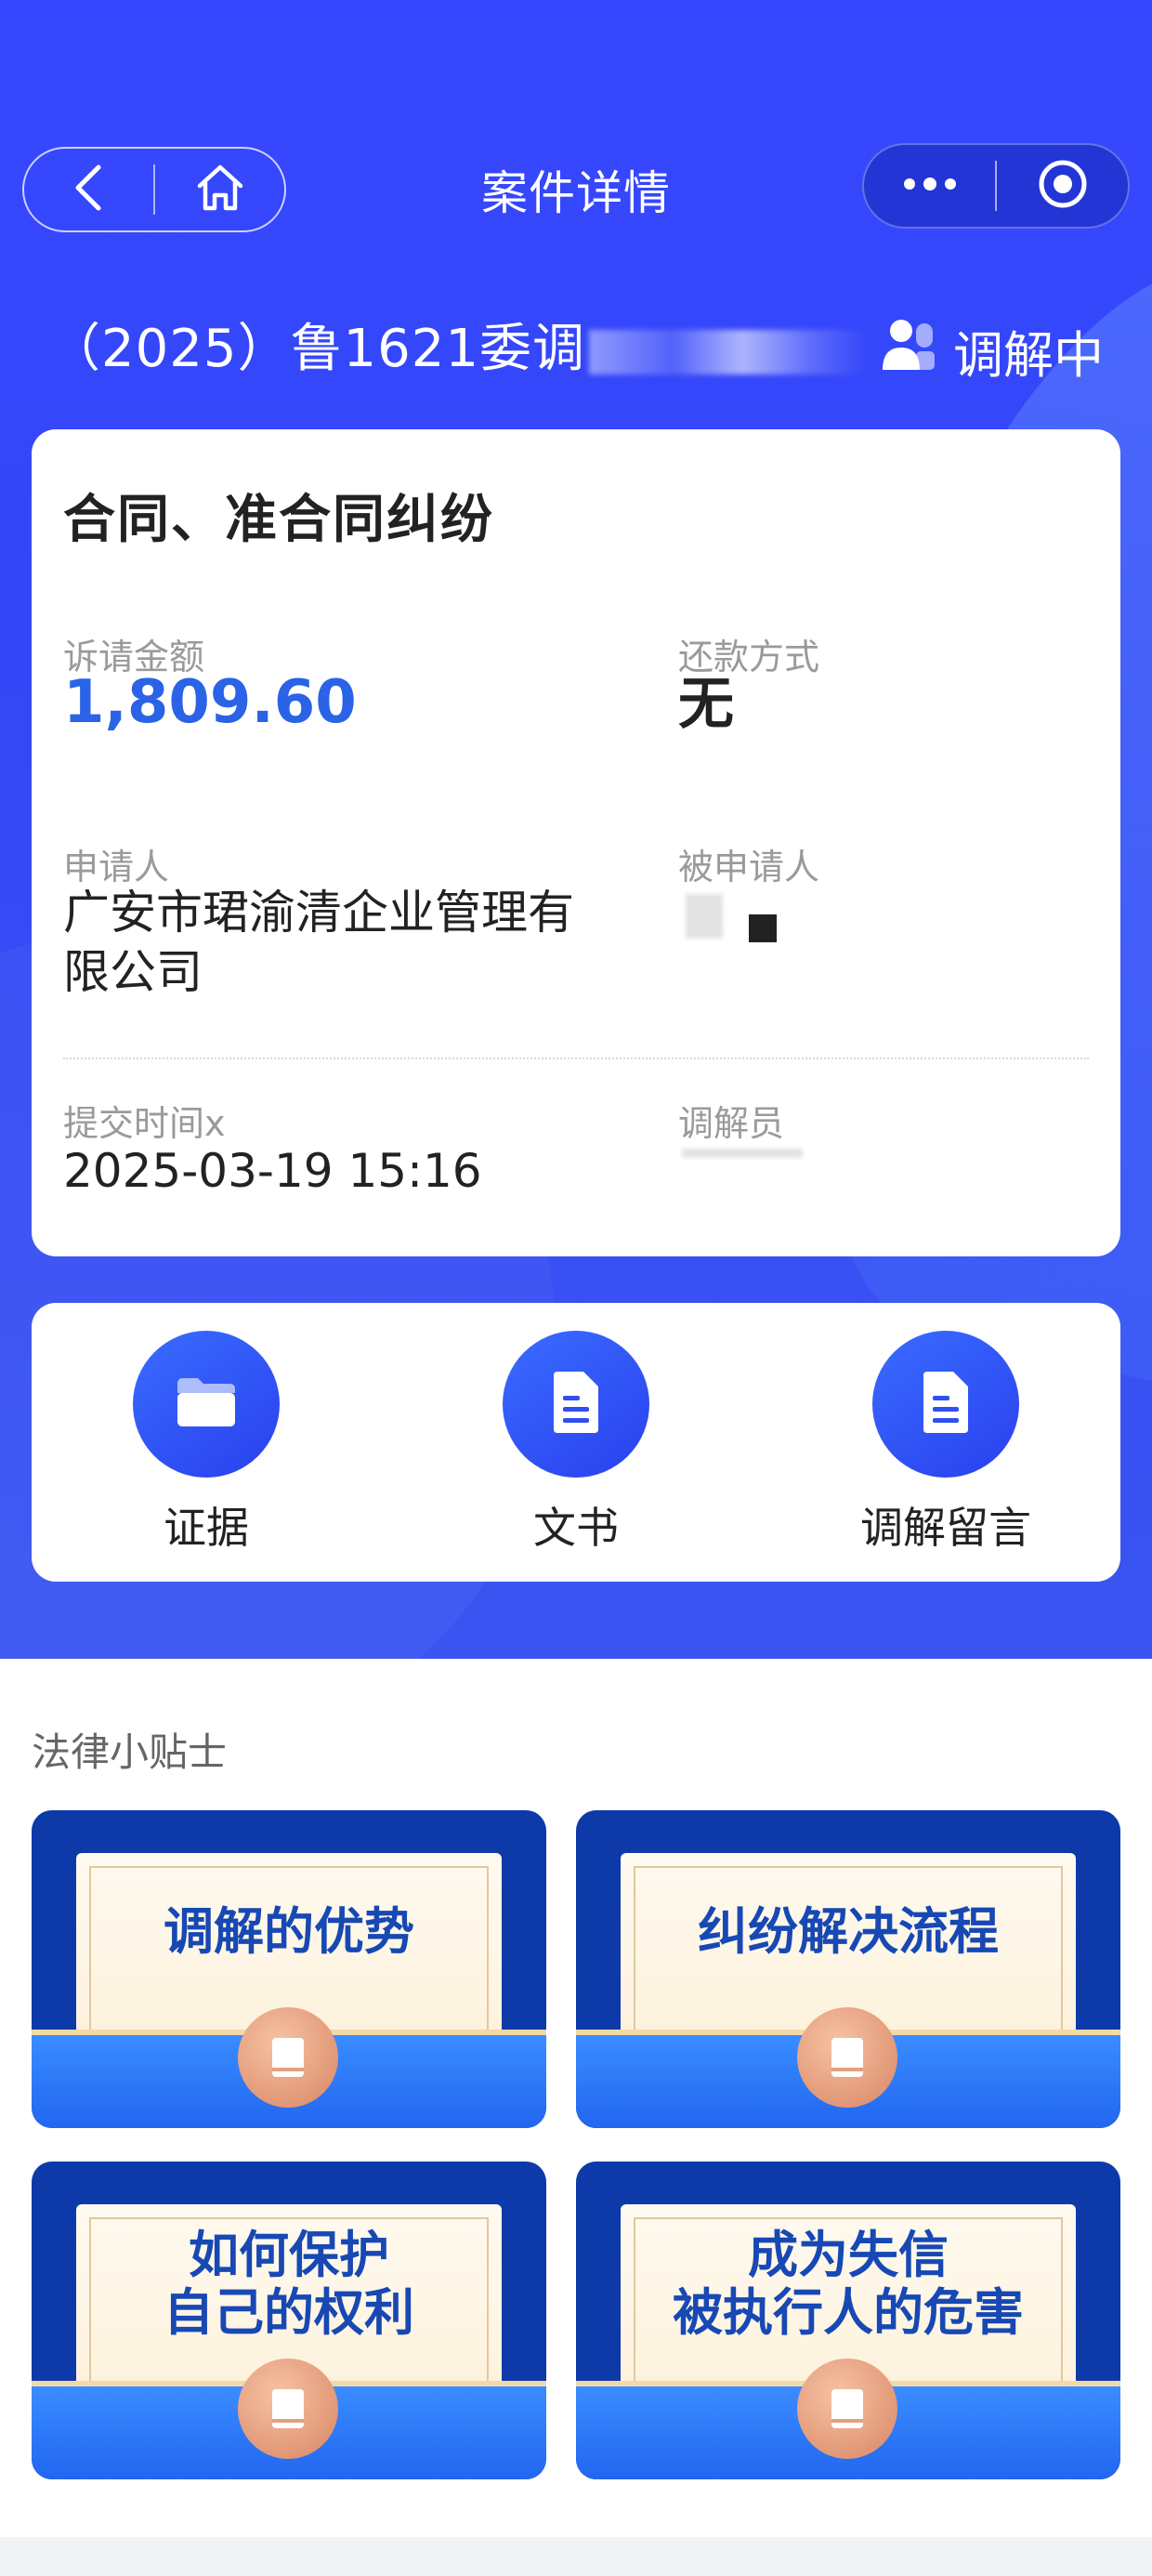 The width and height of the screenshot is (1152, 2576). I want to click on documents-icon-circle, so click(576, 1404).